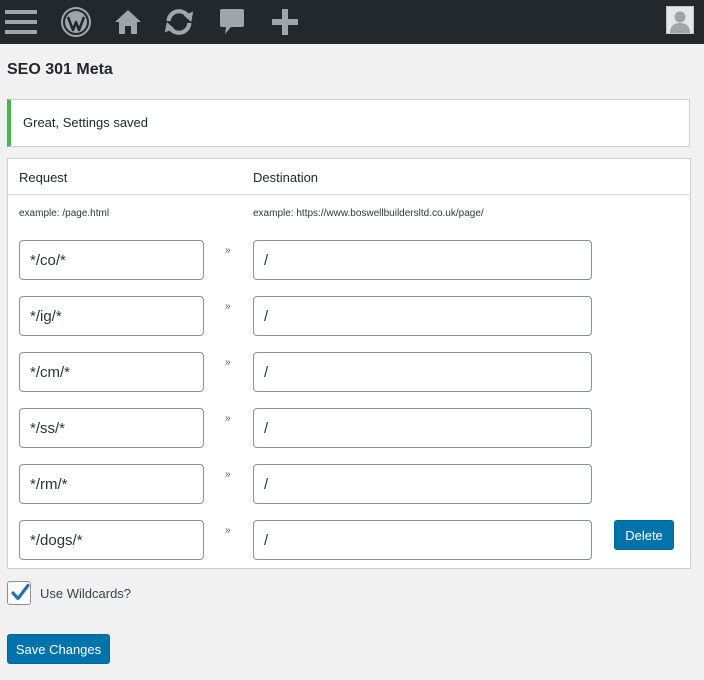 Image resolution: width=704 pixels, height=680 pixels. Describe the element at coordinates (179, 22) in the screenshot. I see `updates-icon` at that location.